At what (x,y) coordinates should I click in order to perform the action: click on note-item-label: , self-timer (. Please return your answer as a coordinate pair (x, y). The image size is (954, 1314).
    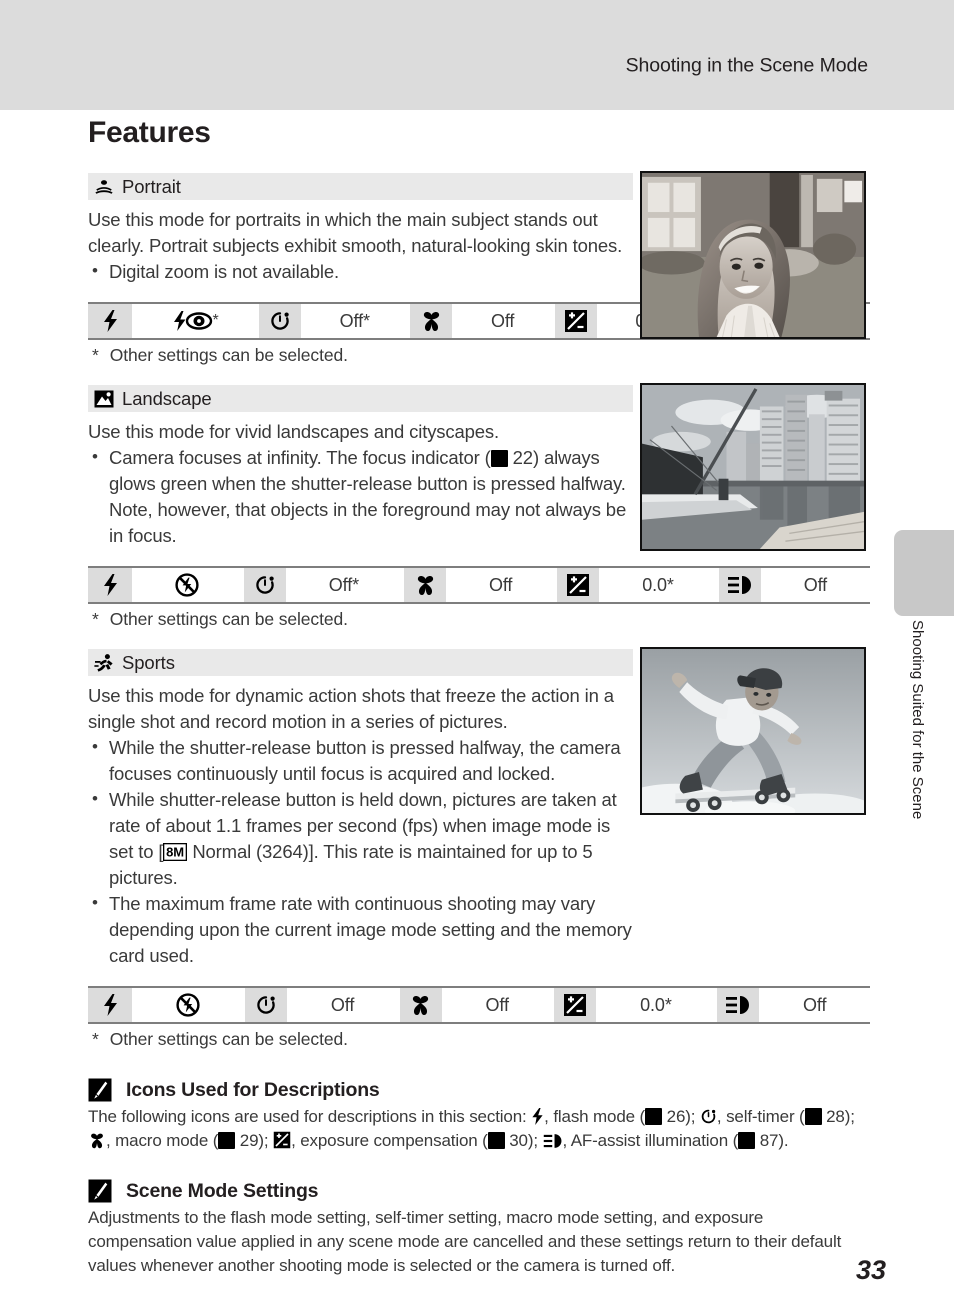
    Looking at the image, I should click on (760, 1116).